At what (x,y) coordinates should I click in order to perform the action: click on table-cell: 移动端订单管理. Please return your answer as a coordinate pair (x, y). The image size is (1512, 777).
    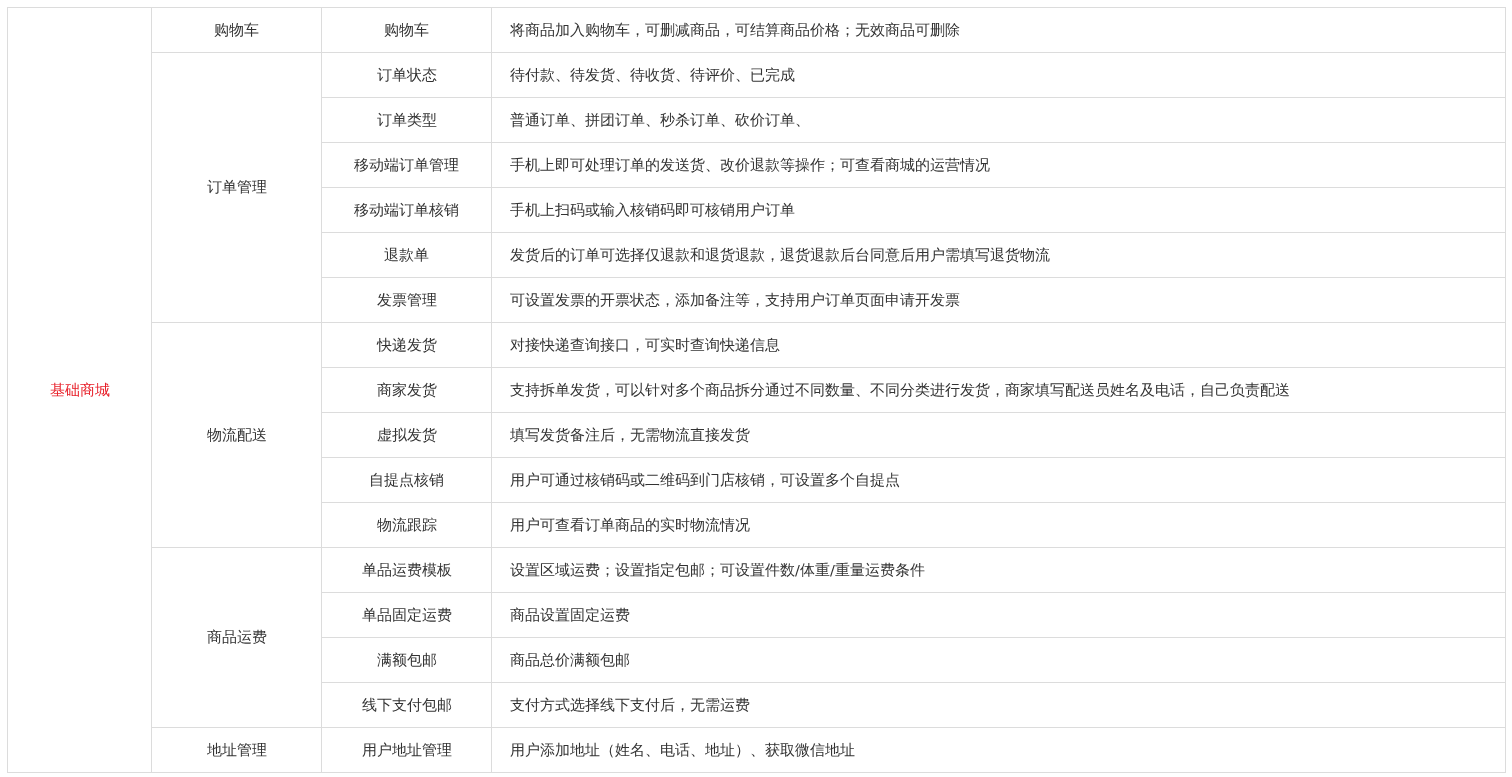
    Looking at the image, I should click on (406, 165).